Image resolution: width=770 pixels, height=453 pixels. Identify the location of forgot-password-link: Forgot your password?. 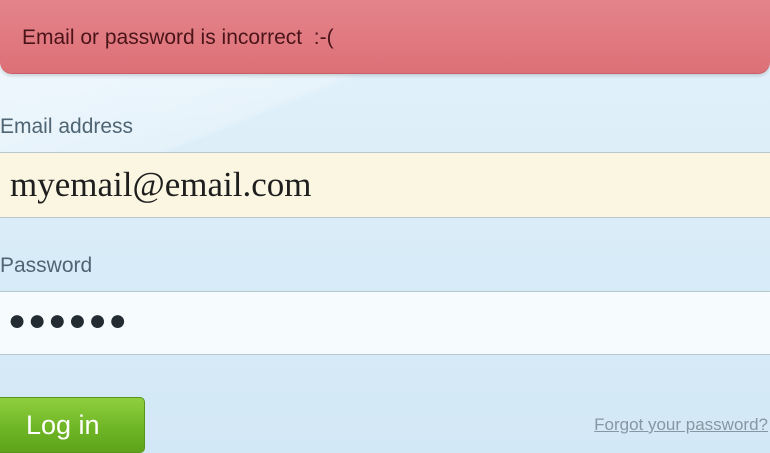
(681, 425).